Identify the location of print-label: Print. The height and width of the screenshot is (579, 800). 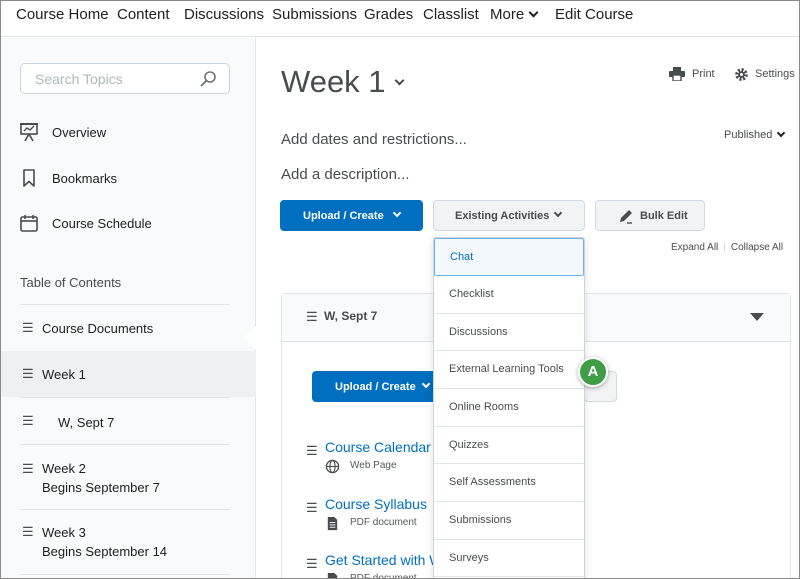
(703, 74).